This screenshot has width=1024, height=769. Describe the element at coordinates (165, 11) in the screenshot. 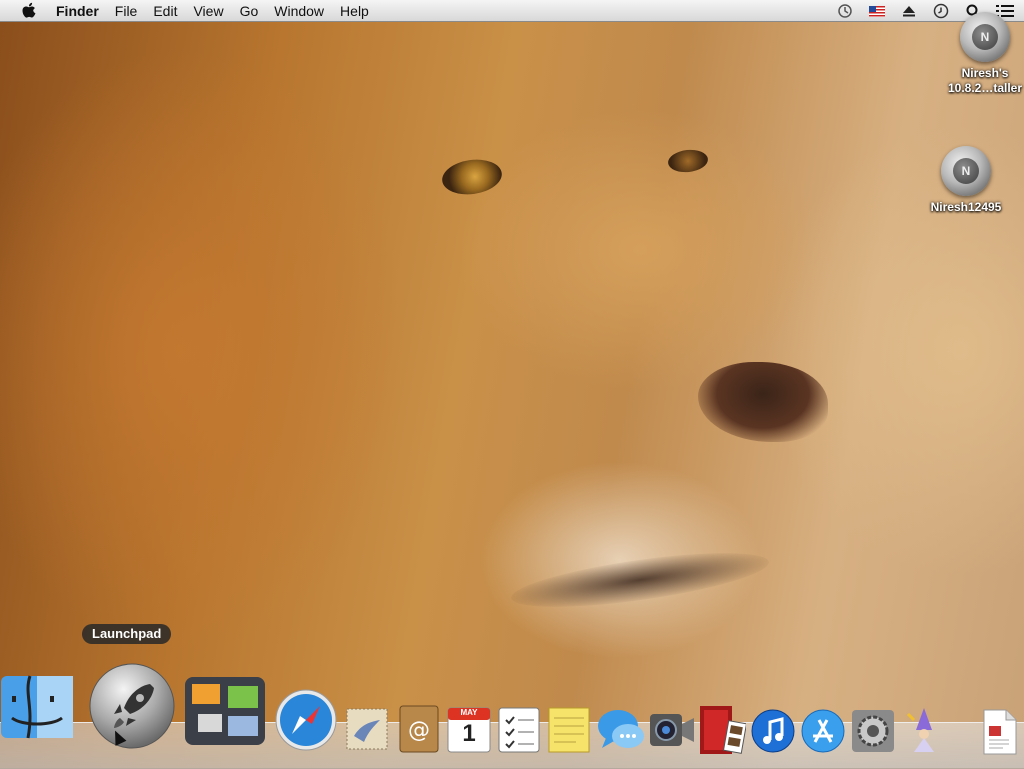

I see `menu-edit: Edit` at that location.